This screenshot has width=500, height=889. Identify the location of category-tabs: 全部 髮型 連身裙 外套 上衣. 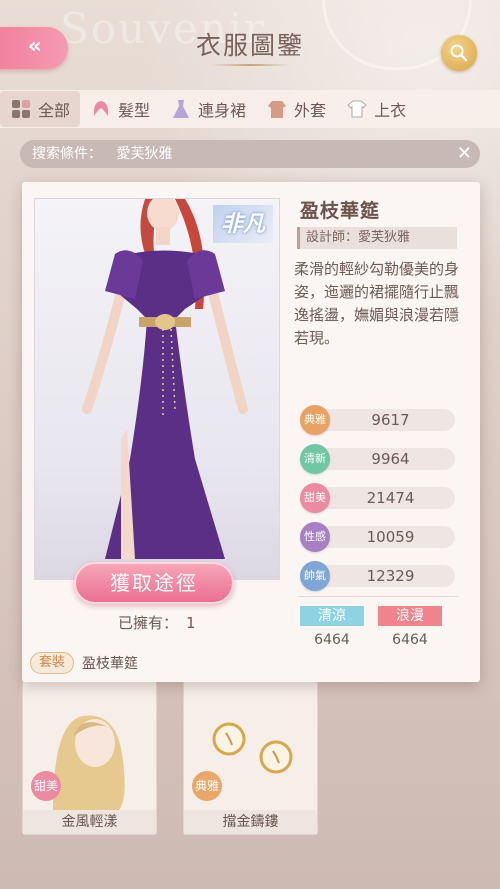
(250, 109).